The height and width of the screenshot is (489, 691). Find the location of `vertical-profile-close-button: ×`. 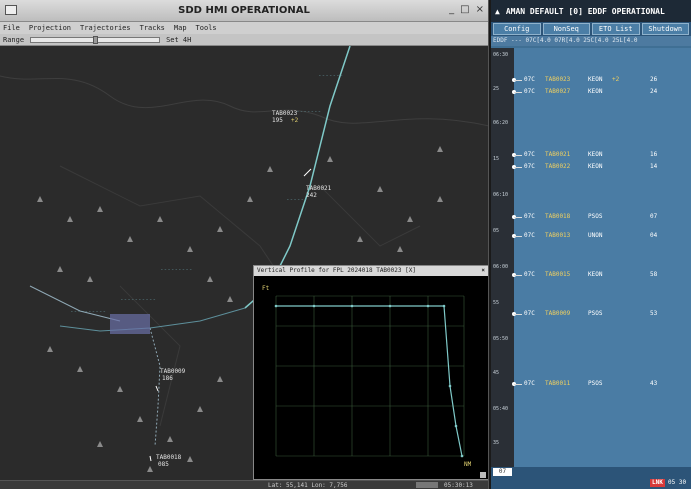

vertical-profile-close-button: × is located at coordinates (483, 271).